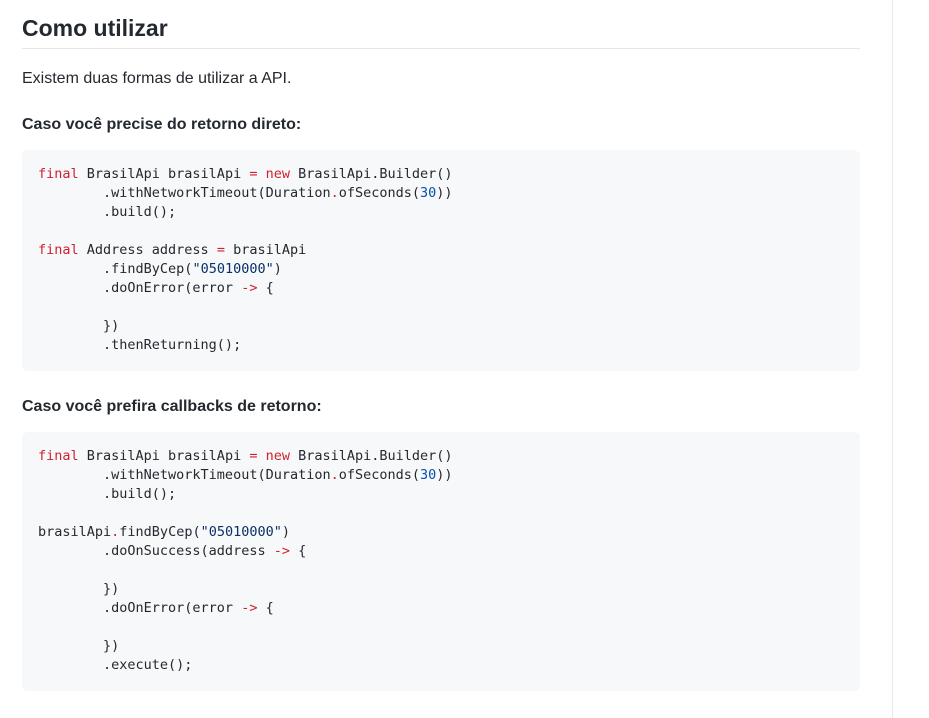 This screenshot has width=929, height=718. Describe the element at coordinates (140, 345) in the screenshot. I see `code-text: .thenReturning();` at that location.